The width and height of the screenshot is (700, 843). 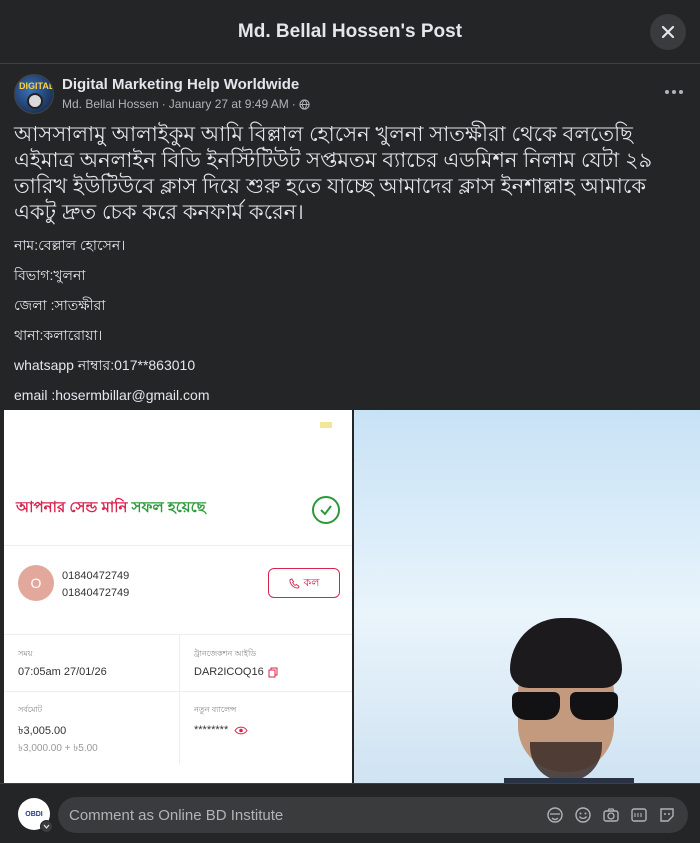 What do you see at coordinates (294, 583) in the screenshot?
I see `phone-icon` at bounding box center [294, 583].